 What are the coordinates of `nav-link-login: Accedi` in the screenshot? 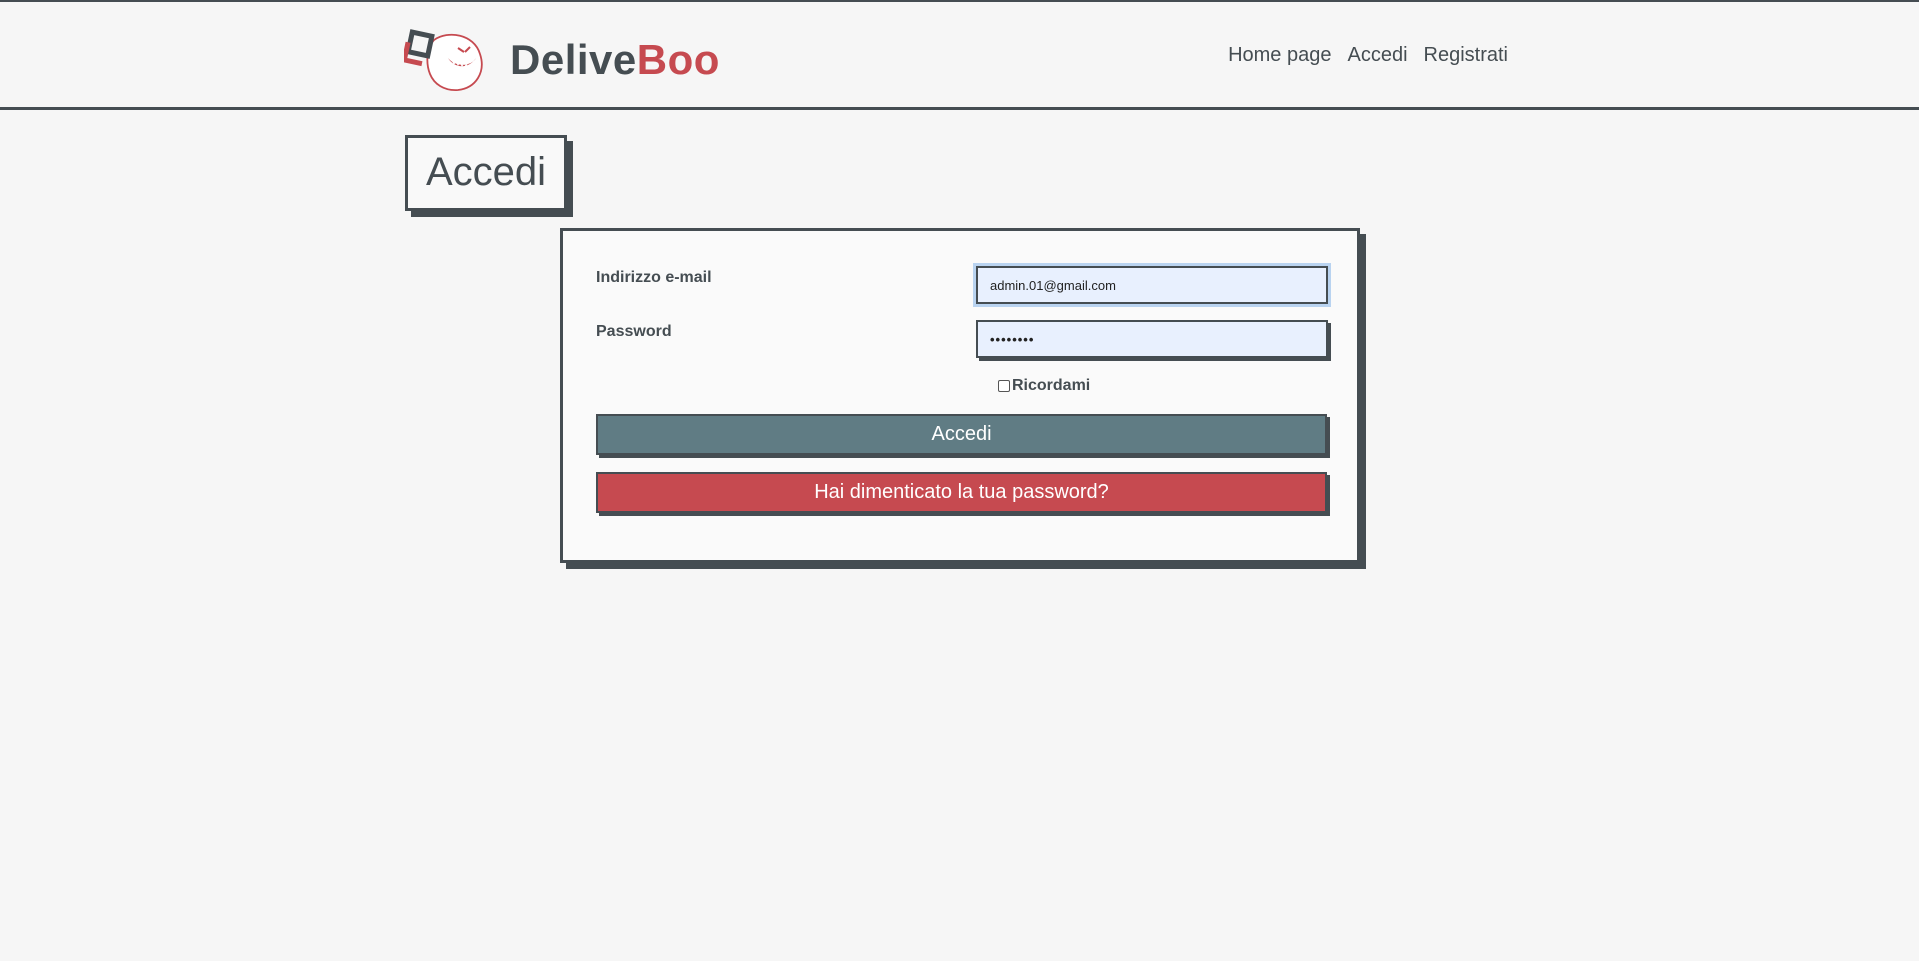 It's located at (1377, 55).